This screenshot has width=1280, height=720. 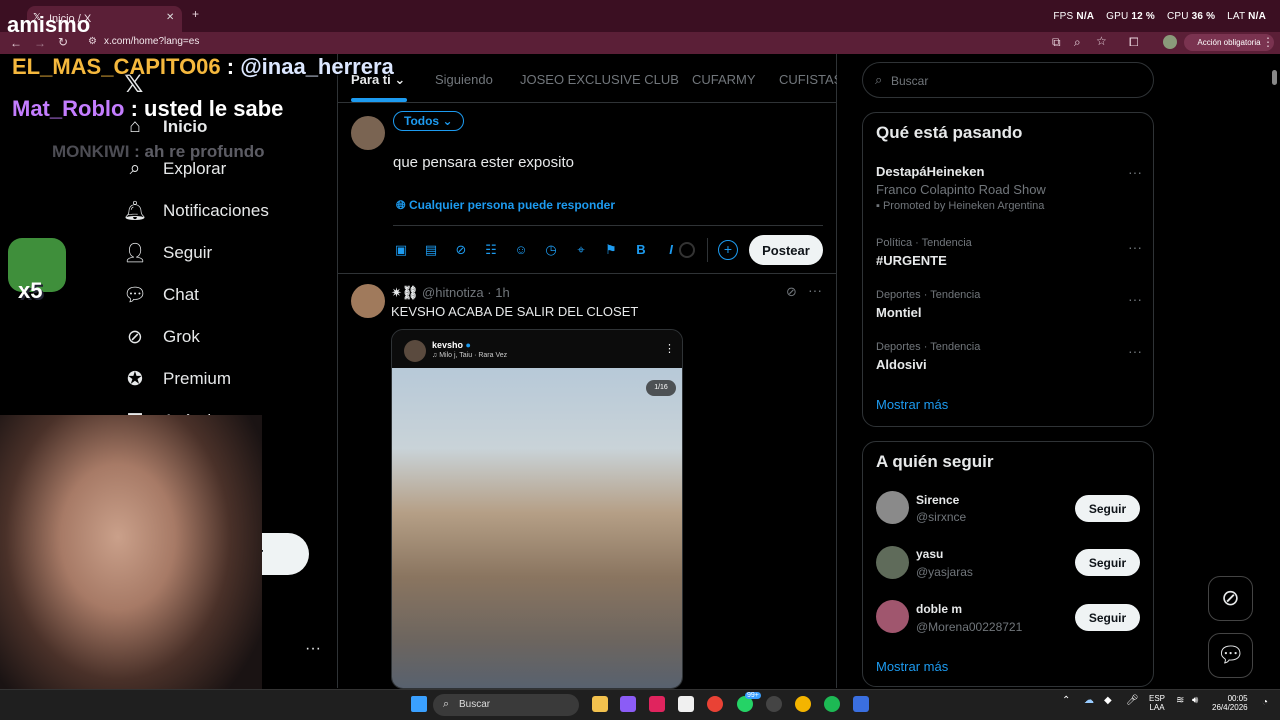 I want to click on nav-item-notificaciones: 🔔︎ Notificaciones, so click(x=196, y=211).